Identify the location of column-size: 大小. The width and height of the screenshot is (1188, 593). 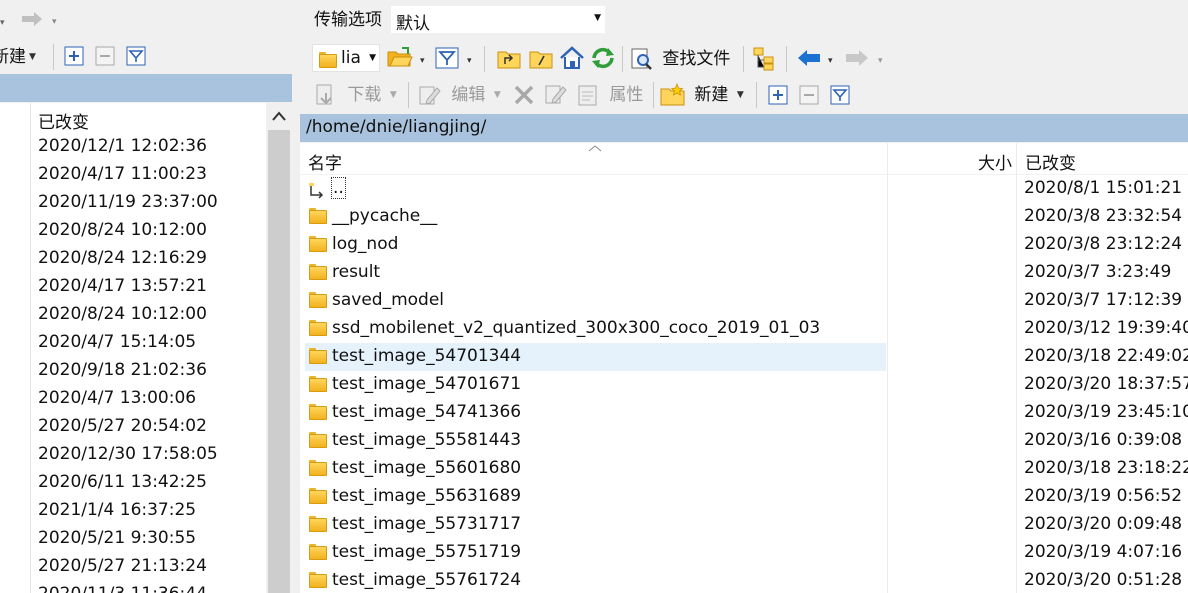
(952, 159).